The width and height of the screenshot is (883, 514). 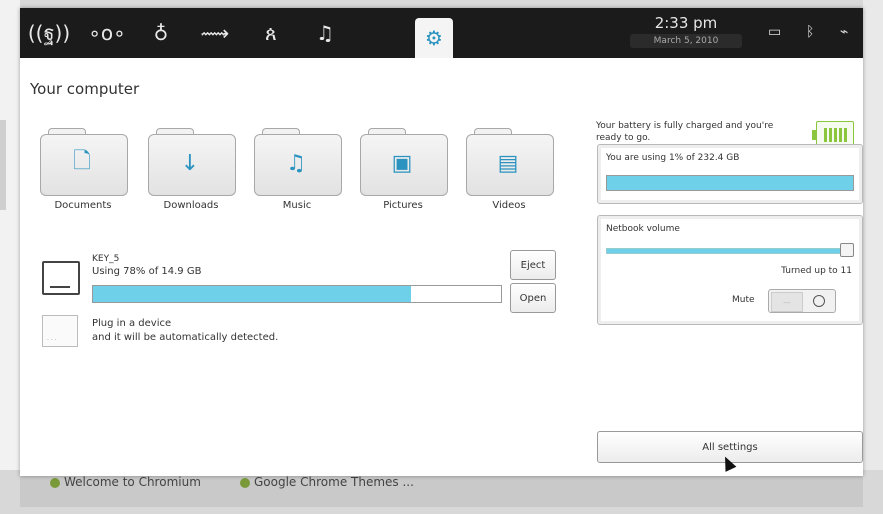 What do you see at coordinates (82, 161) in the screenshot?
I see `document-icon: 🗋` at bounding box center [82, 161].